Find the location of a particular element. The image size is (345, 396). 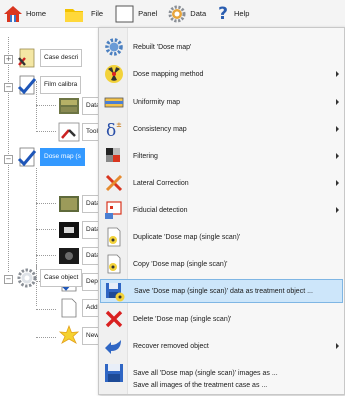

menu-item-fiducial-detection: Fiducial detection is located at coordinates (221, 210).